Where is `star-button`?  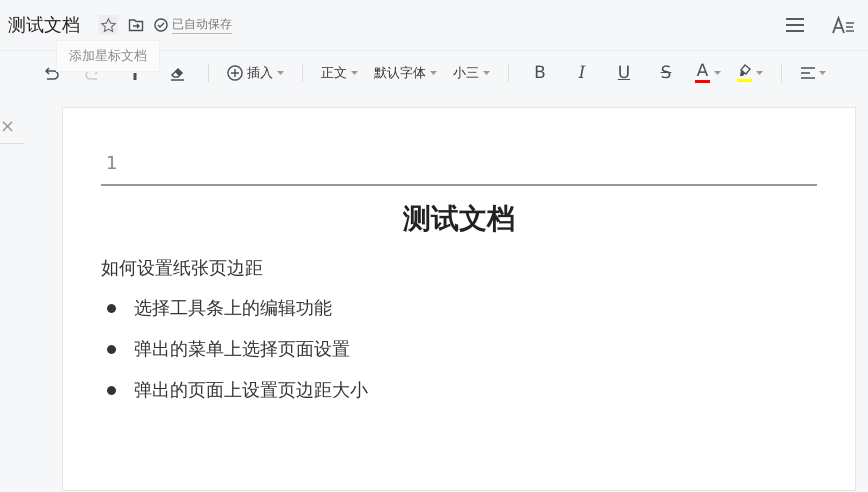
star-button is located at coordinates (108, 25).